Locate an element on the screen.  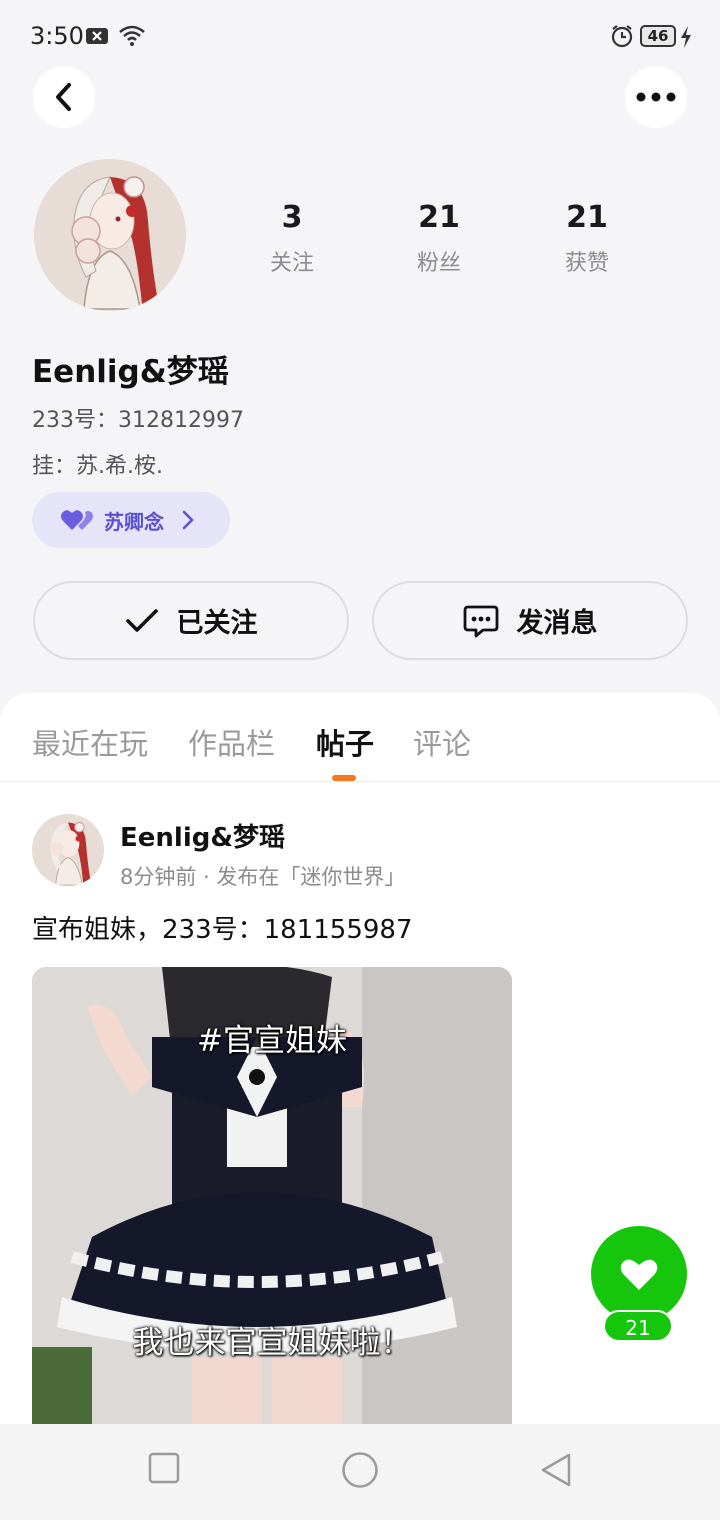
like-button is located at coordinates (639, 1274).